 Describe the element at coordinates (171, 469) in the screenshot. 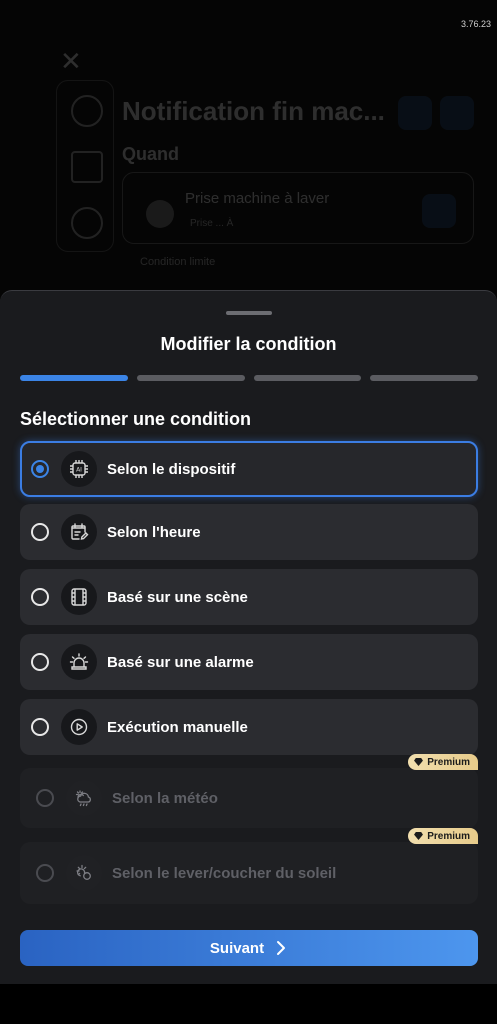

I see `option-label: Selon le dispositif` at that location.